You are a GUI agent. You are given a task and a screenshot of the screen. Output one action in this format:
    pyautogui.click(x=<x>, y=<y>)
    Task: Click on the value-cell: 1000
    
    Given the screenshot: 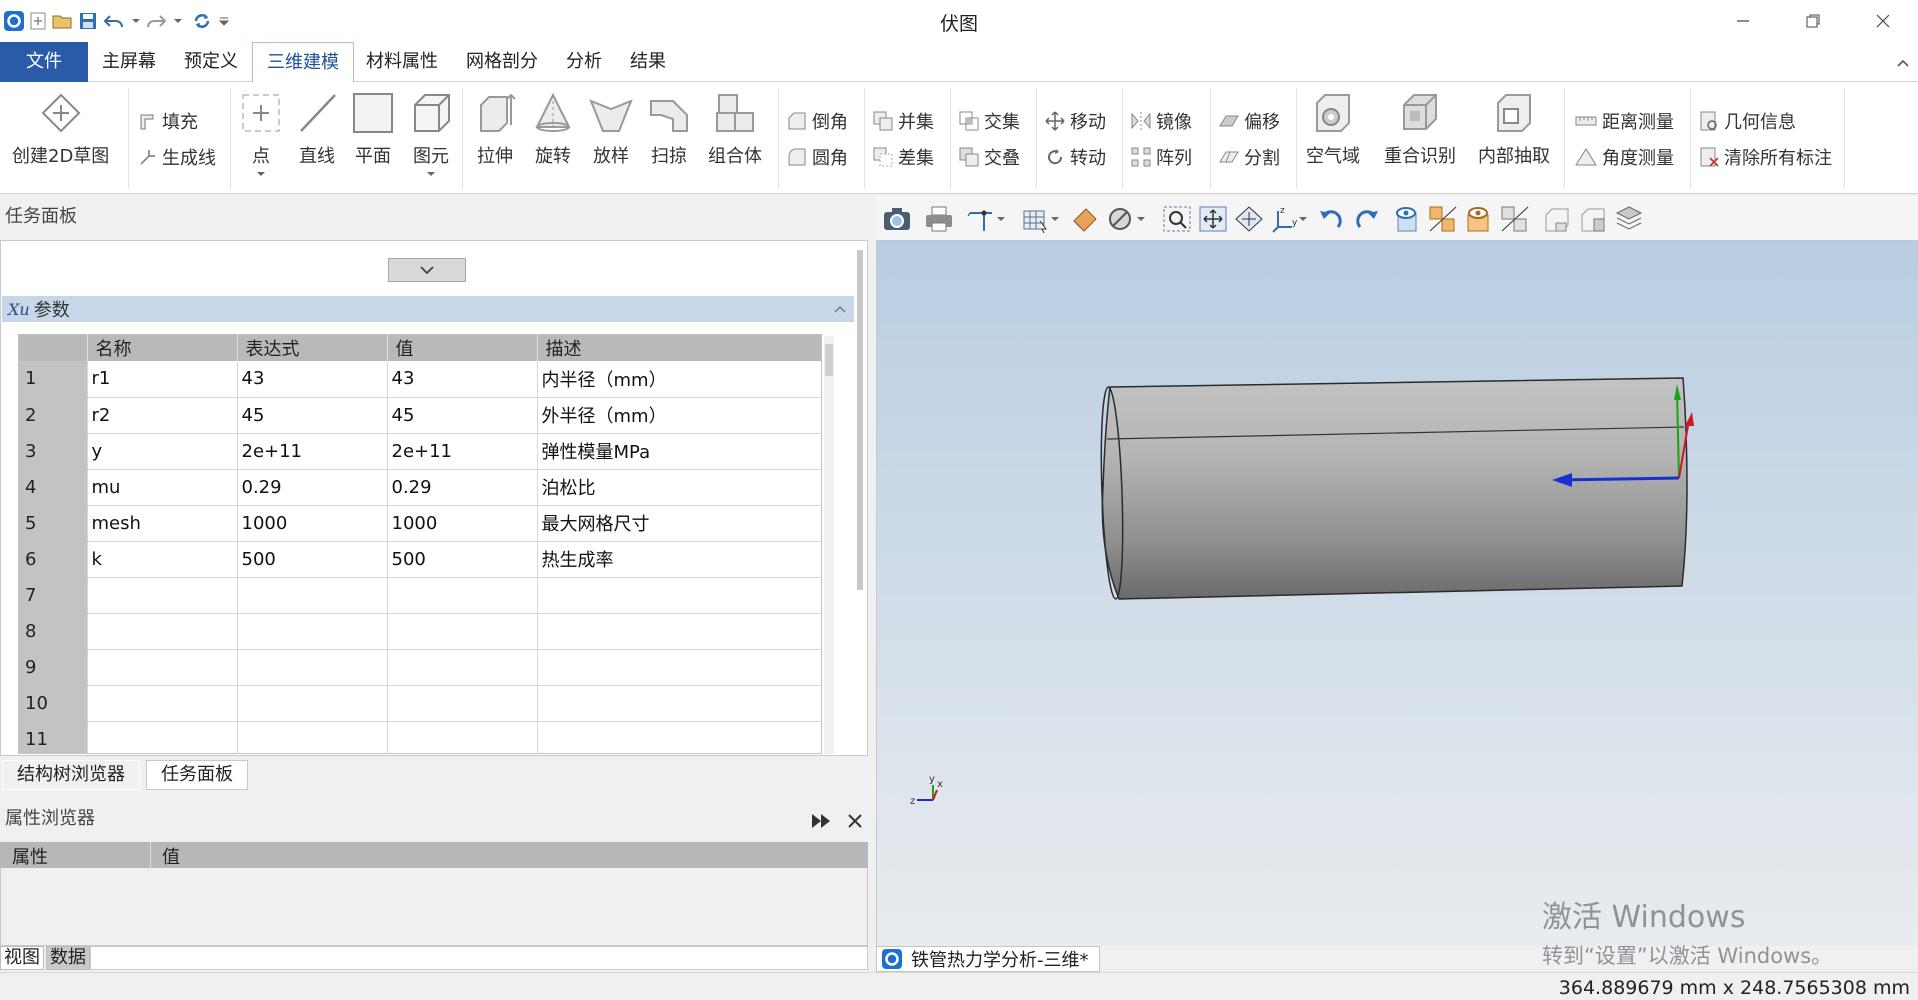 What is the action you would take?
    pyautogui.click(x=462, y=523)
    